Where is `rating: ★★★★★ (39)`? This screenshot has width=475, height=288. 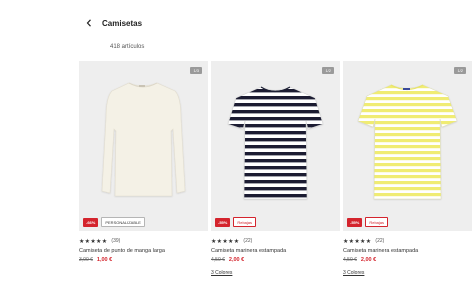
rating: ★★★★★ (39) is located at coordinates (143, 241).